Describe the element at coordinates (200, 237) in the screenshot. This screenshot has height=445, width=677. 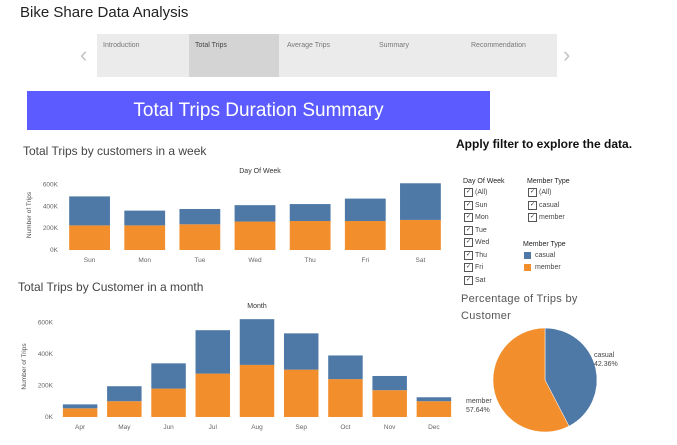
I see `bar-member-tue` at that location.